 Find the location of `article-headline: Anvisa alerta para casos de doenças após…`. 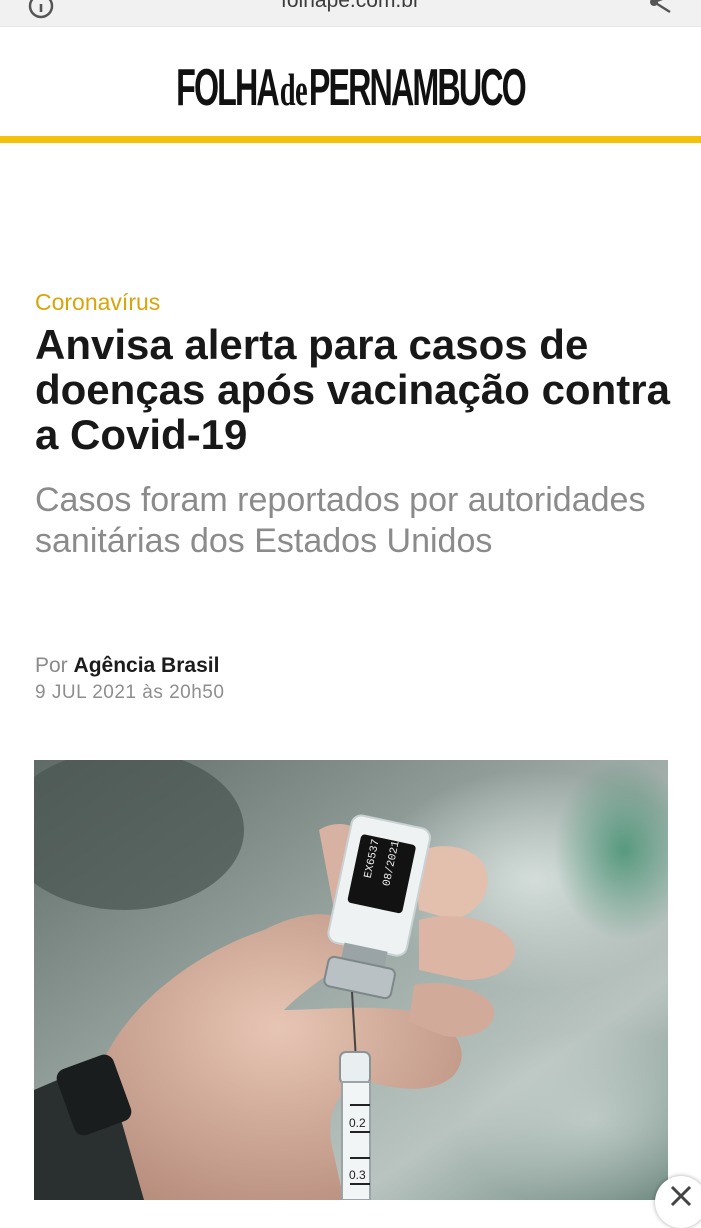

article-headline: Anvisa alerta para casos de doenças após… is located at coordinates (352, 389).